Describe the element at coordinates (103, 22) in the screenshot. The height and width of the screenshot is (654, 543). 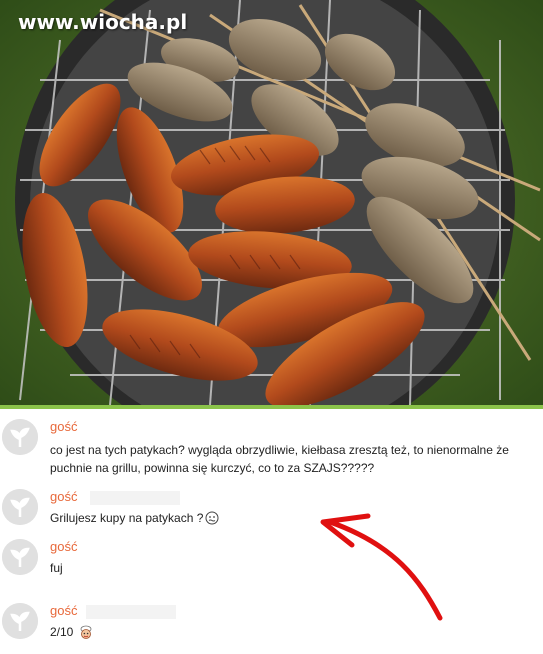
I see `watermark: www.wiocha.pl` at that location.